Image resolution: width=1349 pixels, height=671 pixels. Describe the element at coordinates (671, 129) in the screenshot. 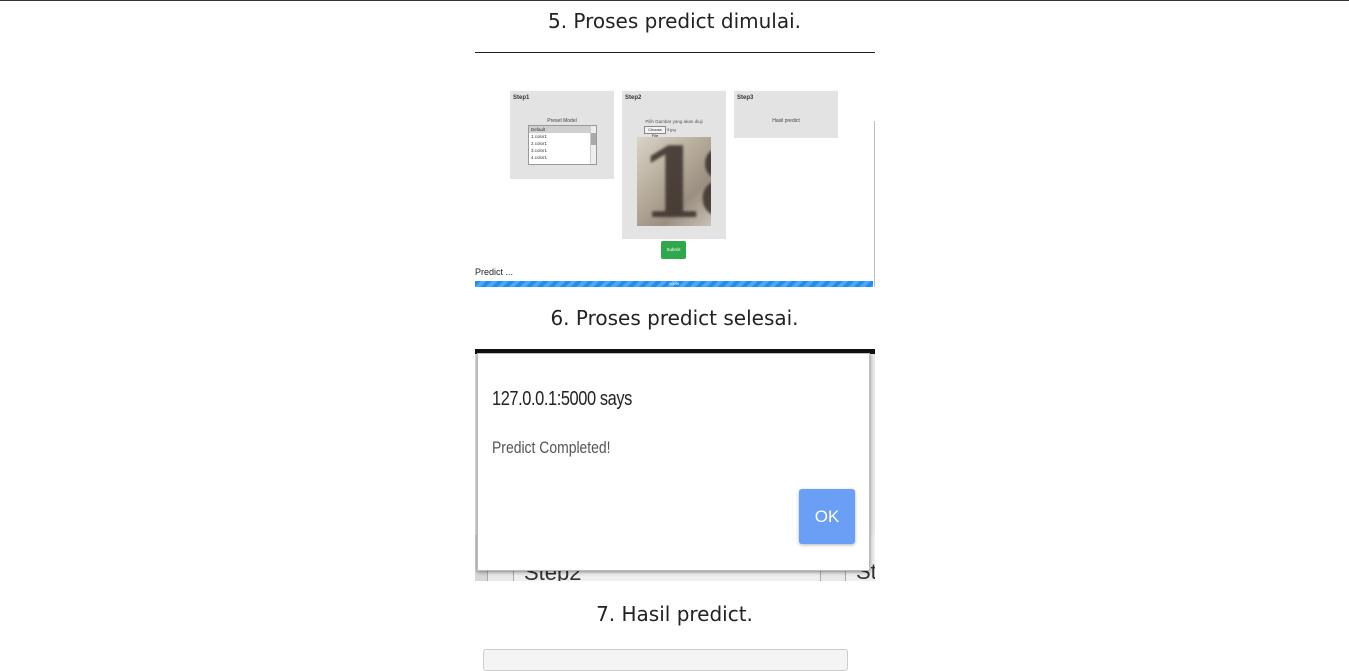

I see `file-name: 9.jpg` at that location.